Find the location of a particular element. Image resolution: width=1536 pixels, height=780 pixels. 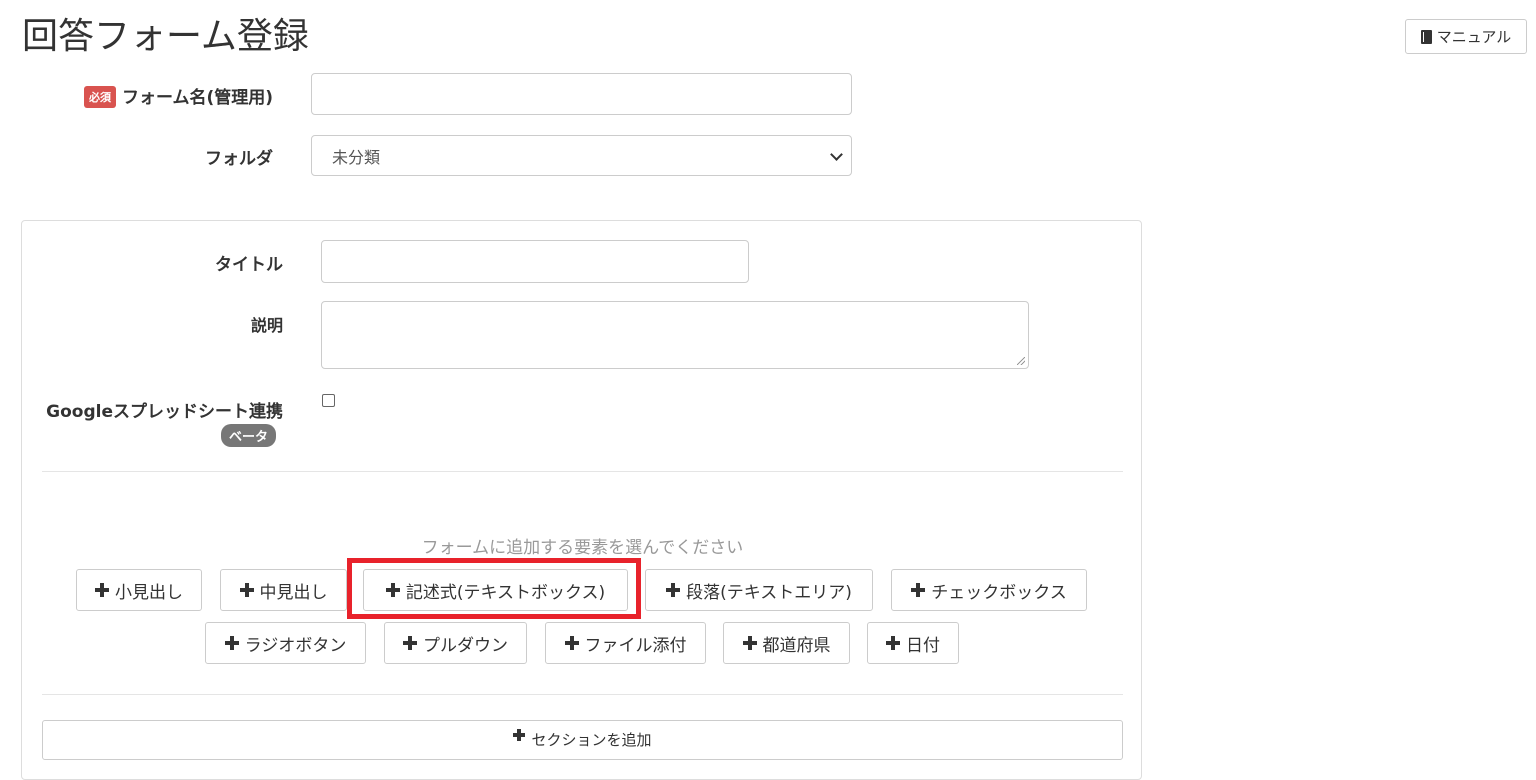

button-label: ラジオボタン is located at coordinates (295, 645).